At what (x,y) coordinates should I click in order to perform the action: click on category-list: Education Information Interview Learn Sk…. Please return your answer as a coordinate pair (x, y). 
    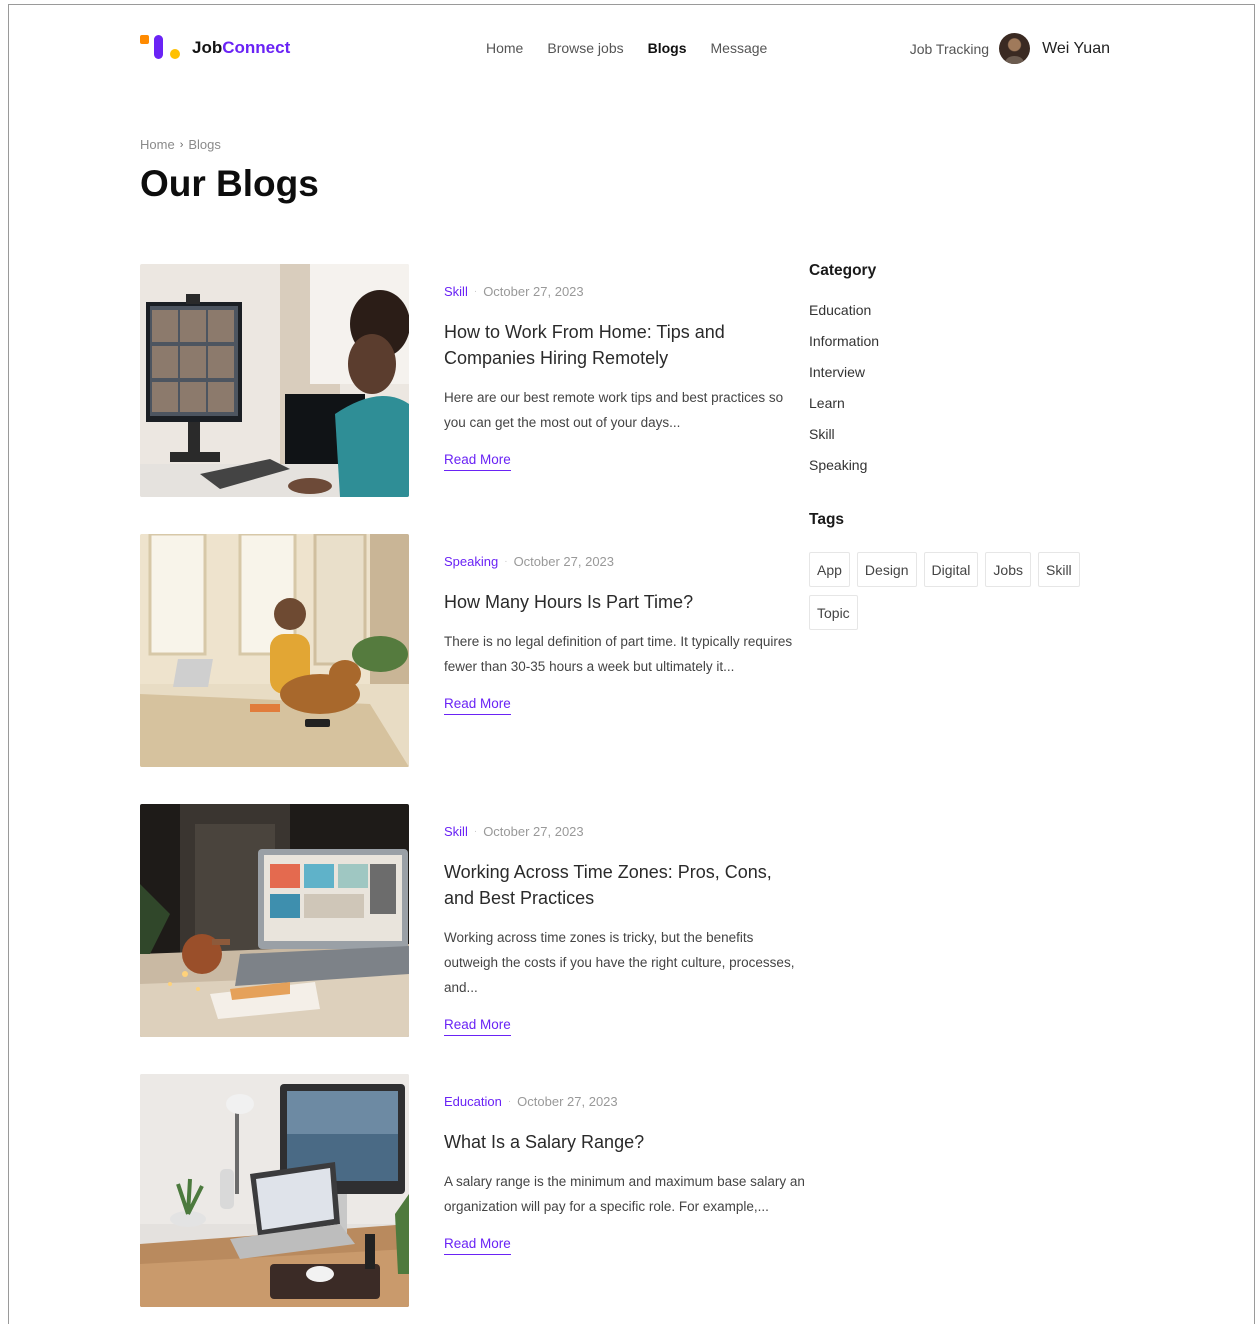
    Looking at the image, I should click on (959, 395).